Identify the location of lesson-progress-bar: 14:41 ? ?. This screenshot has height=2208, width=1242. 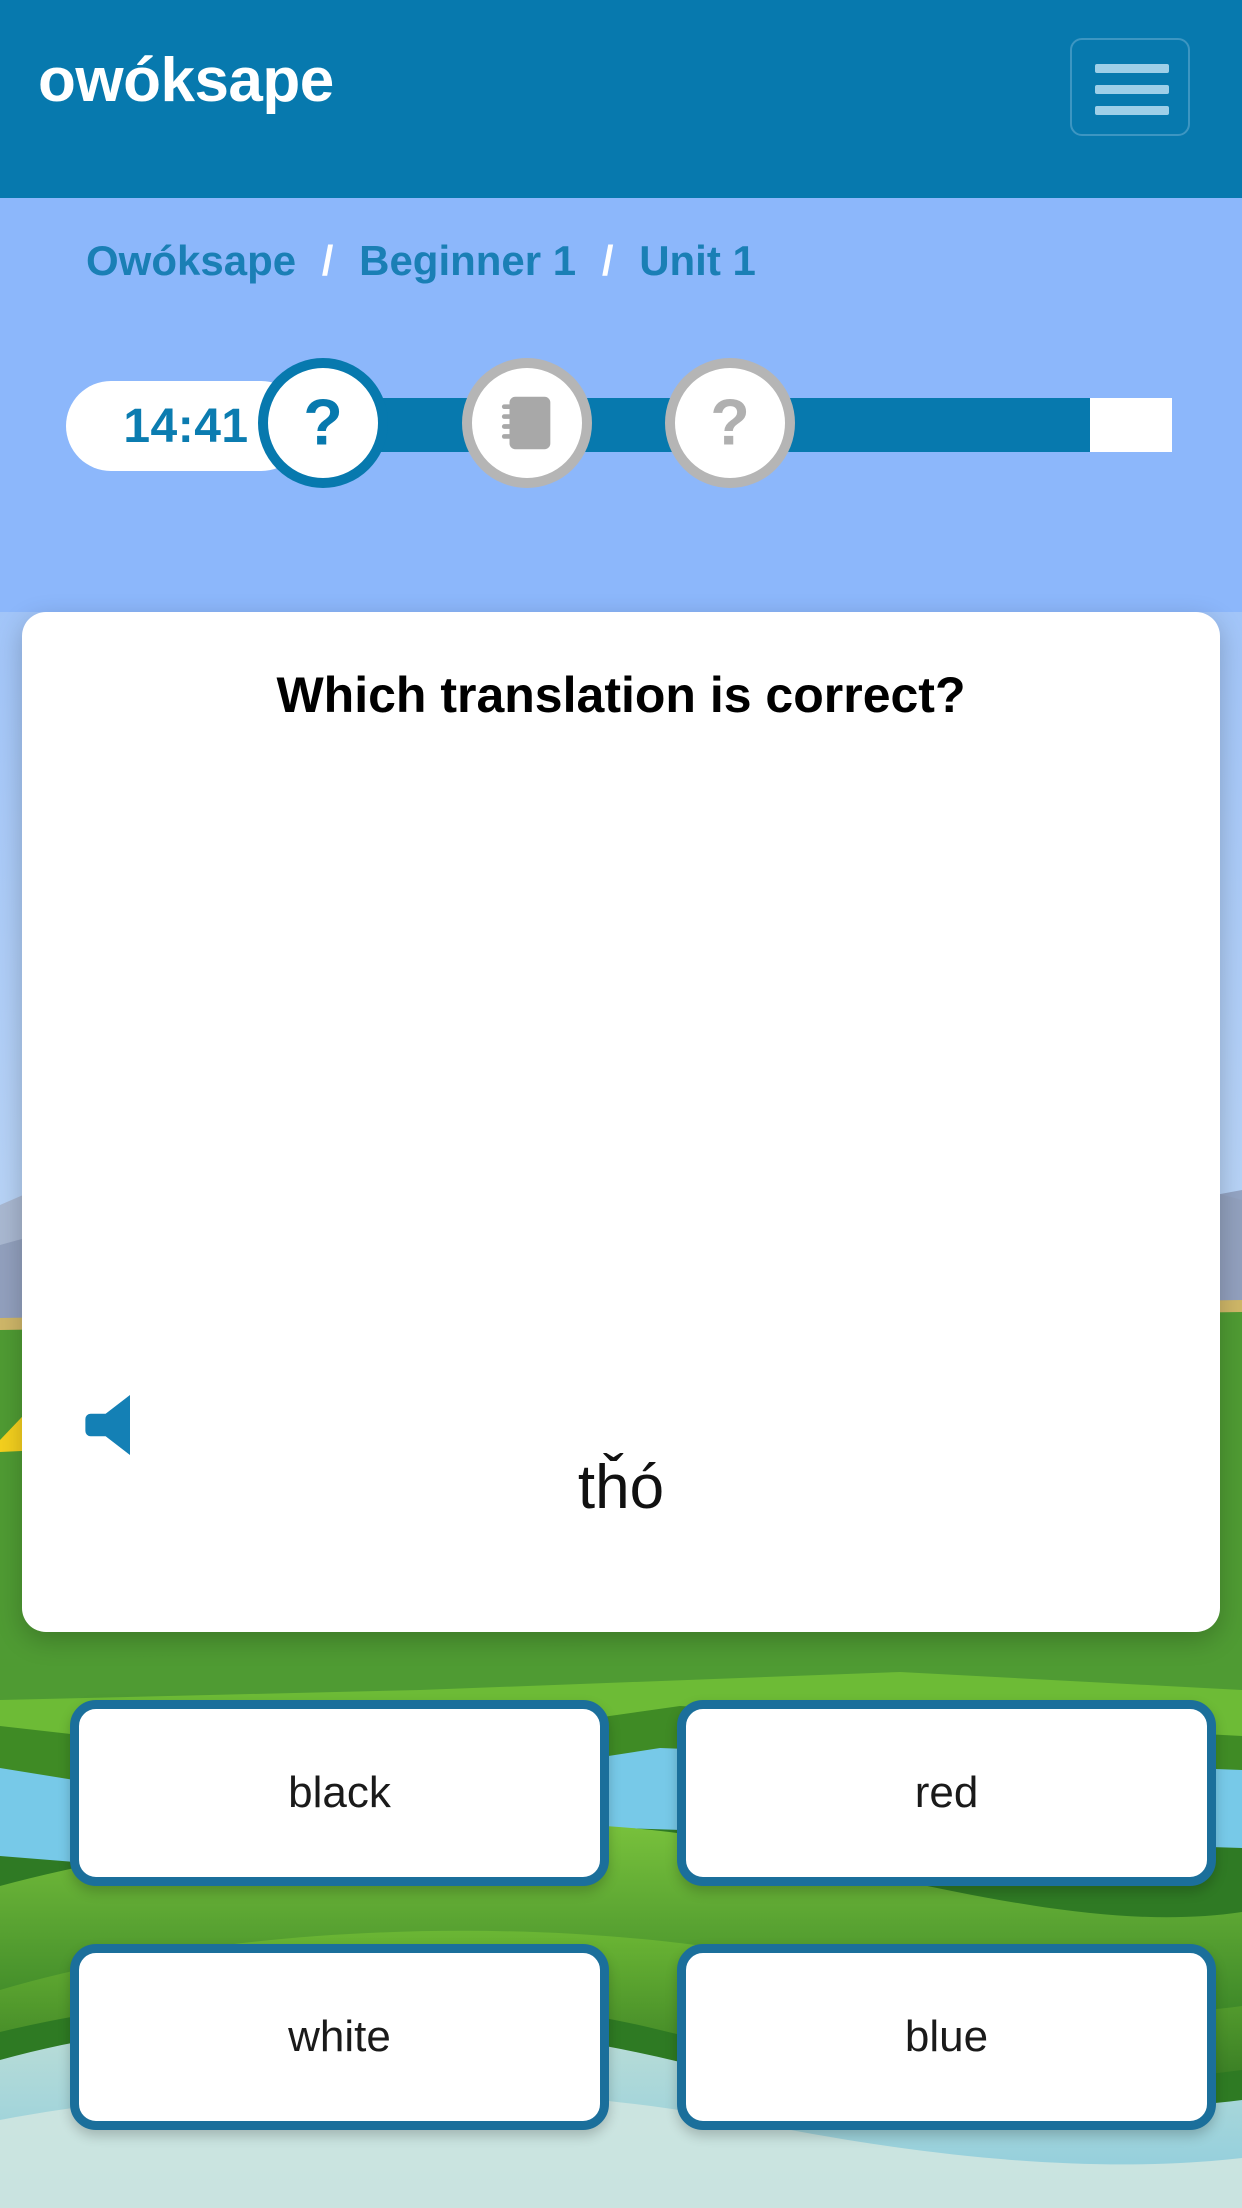
(621, 423).